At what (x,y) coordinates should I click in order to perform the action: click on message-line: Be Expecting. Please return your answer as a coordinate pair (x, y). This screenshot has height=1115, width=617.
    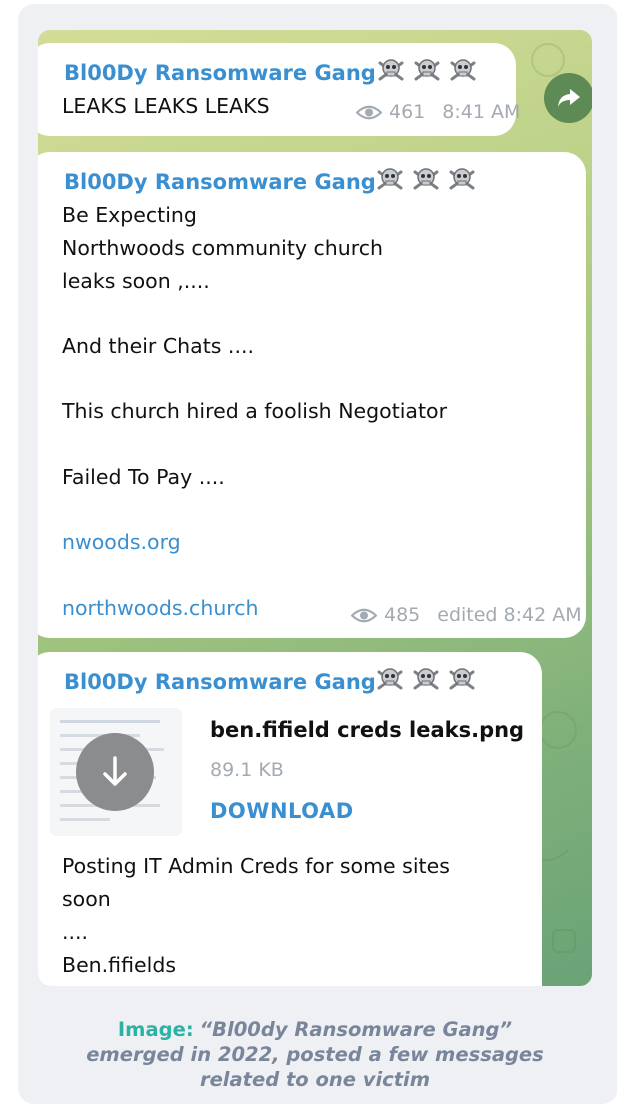
    Looking at the image, I should click on (129, 215).